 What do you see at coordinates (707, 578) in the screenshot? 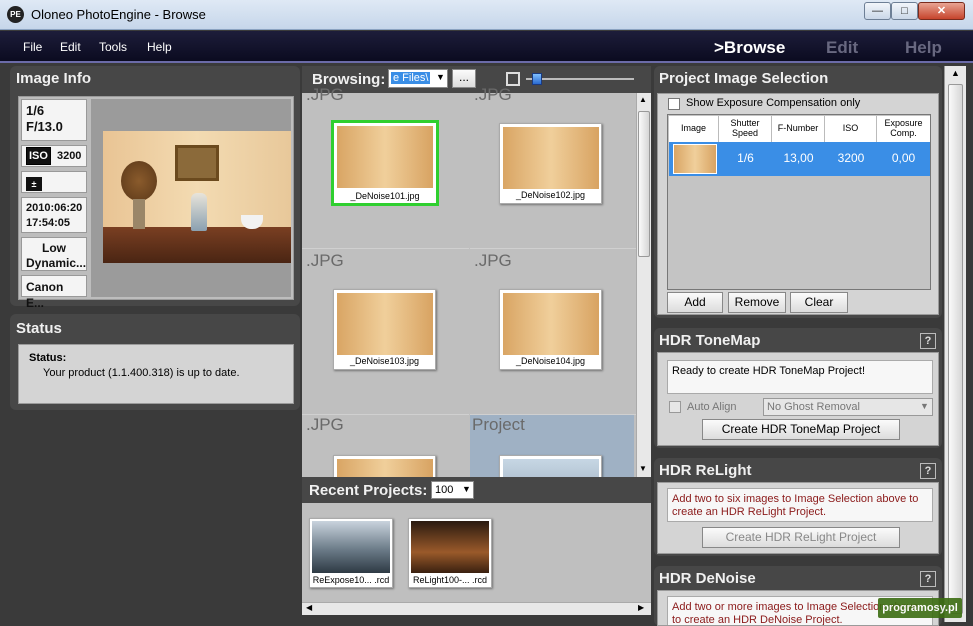
I see `denoise-title: HDR DeNoise` at bounding box center [707, 578].